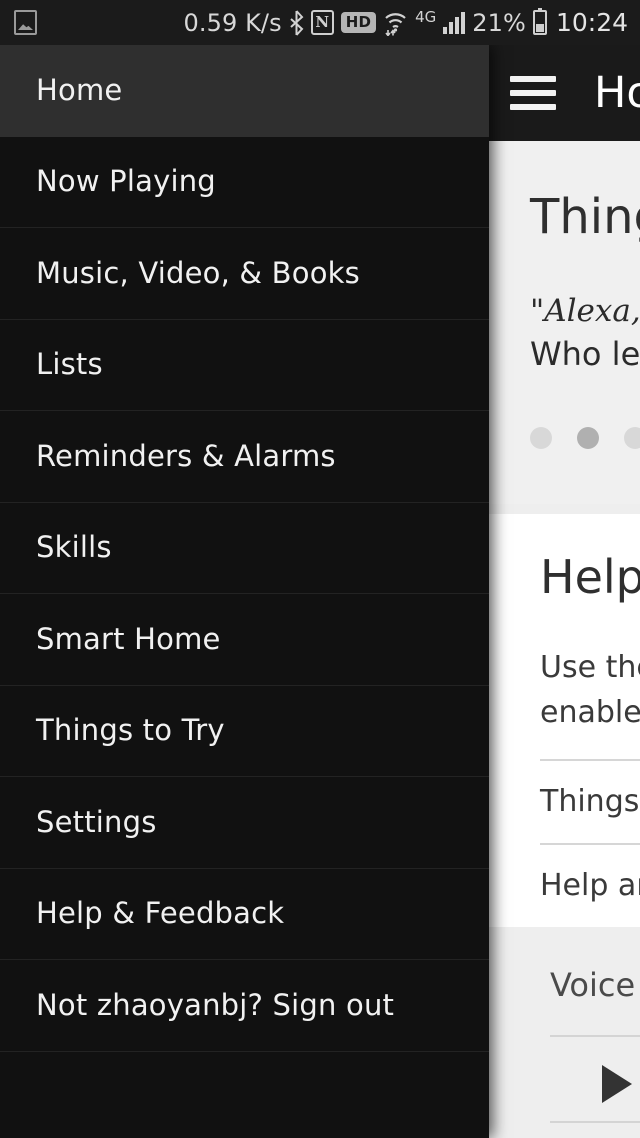  What do you see at coordinates (244, 1094) in the screenshot?
I see `drawer-empty-area` at bounding box center [244, 1094].